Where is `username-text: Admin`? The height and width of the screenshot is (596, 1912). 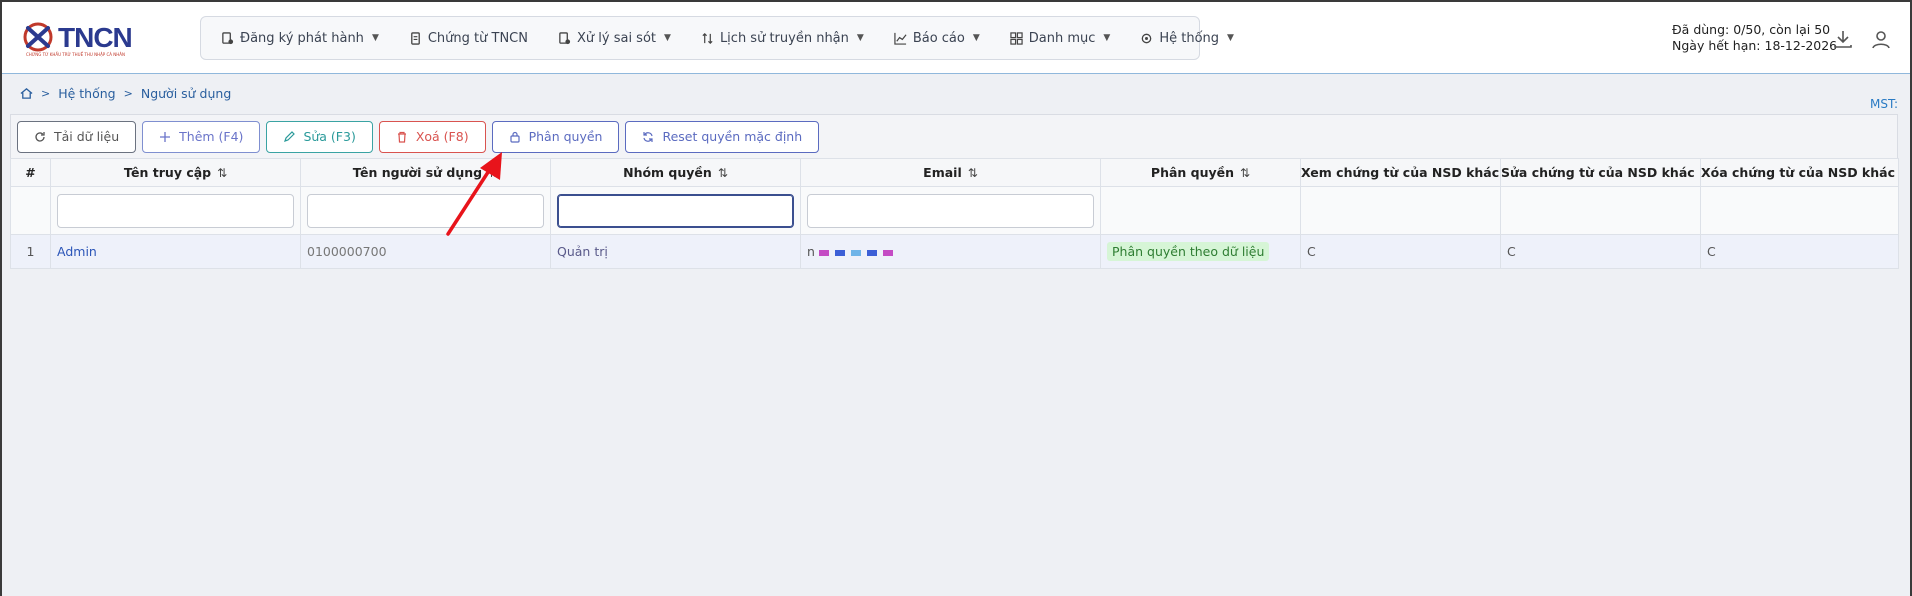 username-text: Admin is located at coordinates (77, 251).